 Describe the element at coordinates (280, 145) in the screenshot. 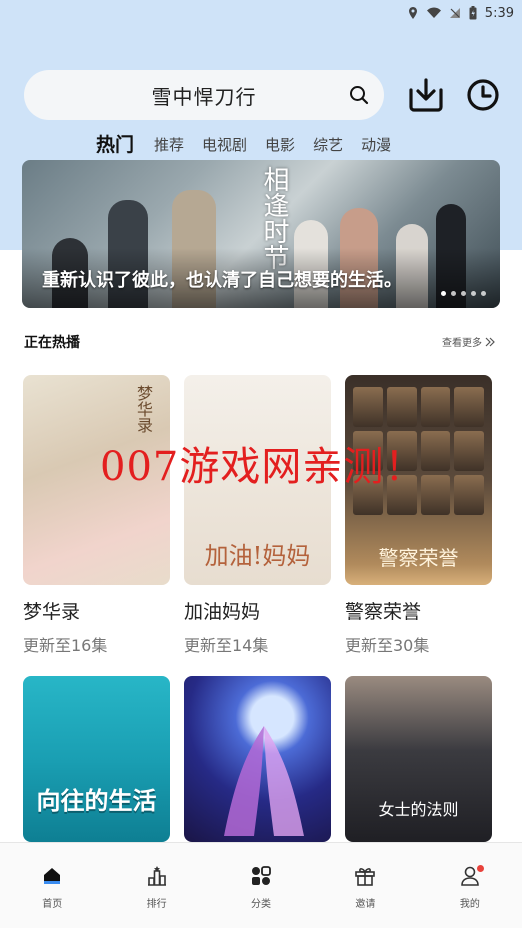

I see `tab-movies: 电影` at that location.